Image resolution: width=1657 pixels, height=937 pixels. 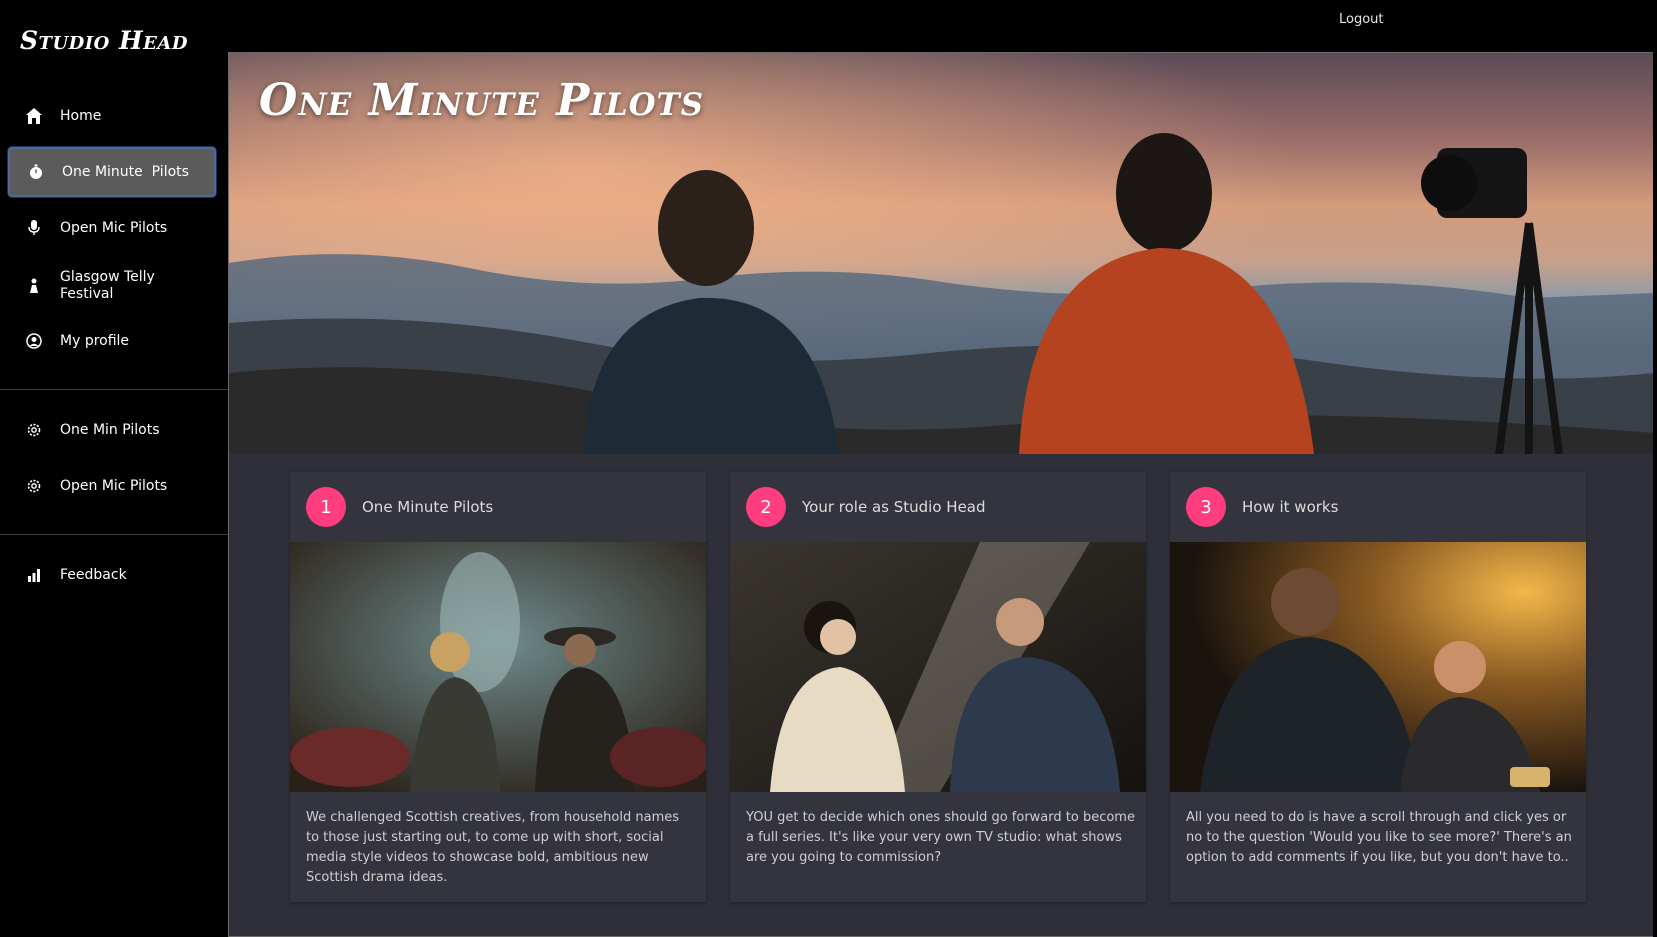 I want to click on sidebar-item-label: Home, so click(x=81, y=116).